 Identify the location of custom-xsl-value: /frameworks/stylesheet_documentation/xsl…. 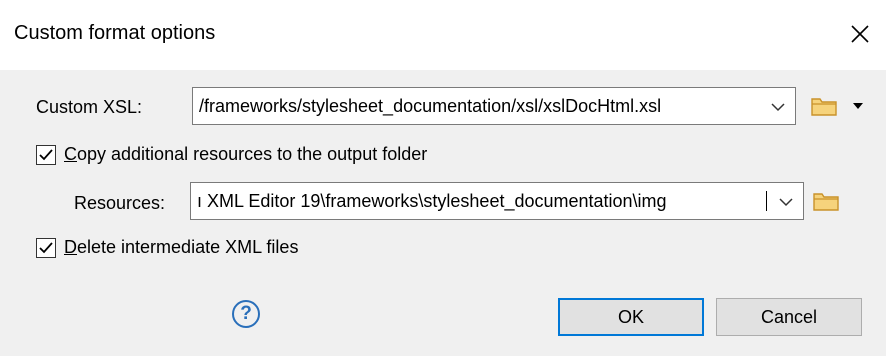
(430, 106).